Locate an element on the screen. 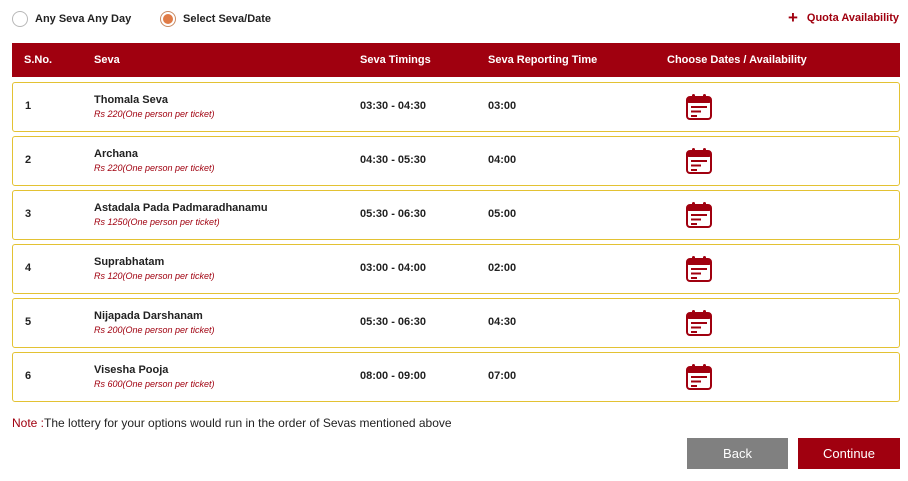 This screenshot has height=481, width=908. seva-price: Rs 600(One person per ticket) is located at coordinates (154, 384).